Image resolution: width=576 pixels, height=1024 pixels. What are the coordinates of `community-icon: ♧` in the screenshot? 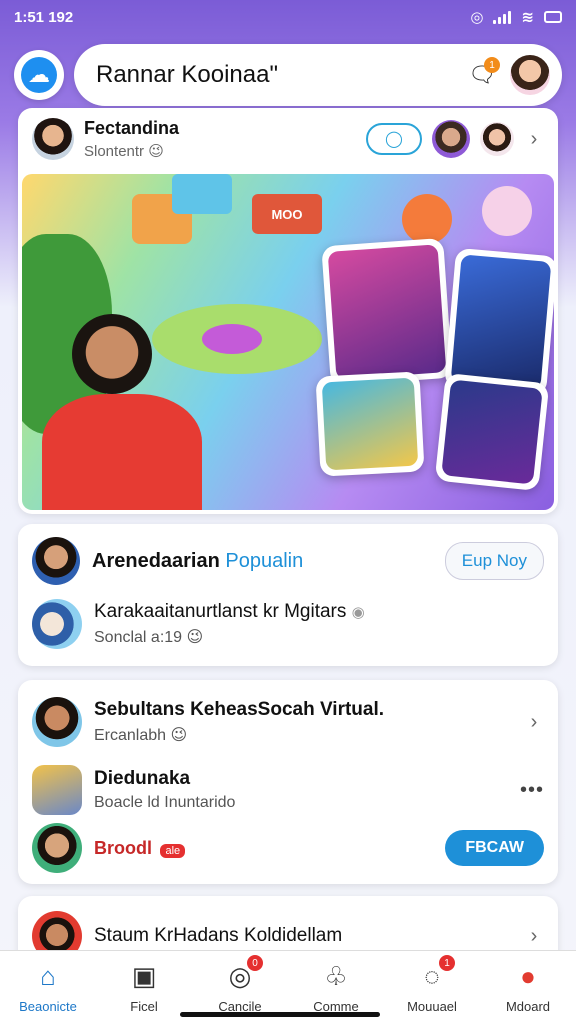 It's located at (336, 975).